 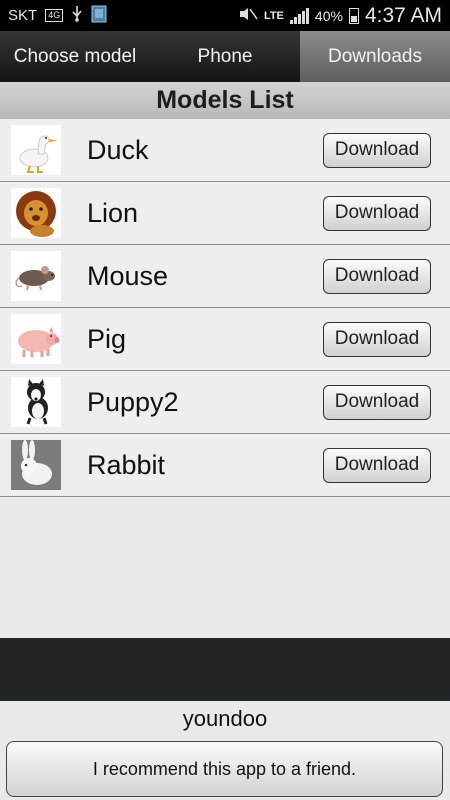 What do you see at coordinates (36, 339) in the screenshot?
I see `pig-thumbnail-icon` at bounding box center [36, 339].